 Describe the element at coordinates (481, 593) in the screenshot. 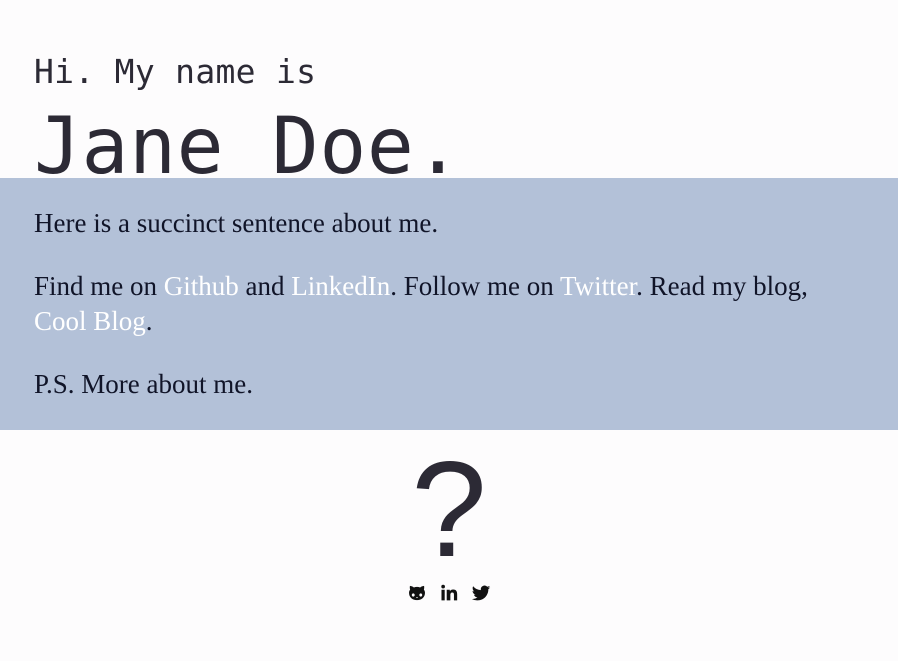

I see `twitter-icon` at that location.